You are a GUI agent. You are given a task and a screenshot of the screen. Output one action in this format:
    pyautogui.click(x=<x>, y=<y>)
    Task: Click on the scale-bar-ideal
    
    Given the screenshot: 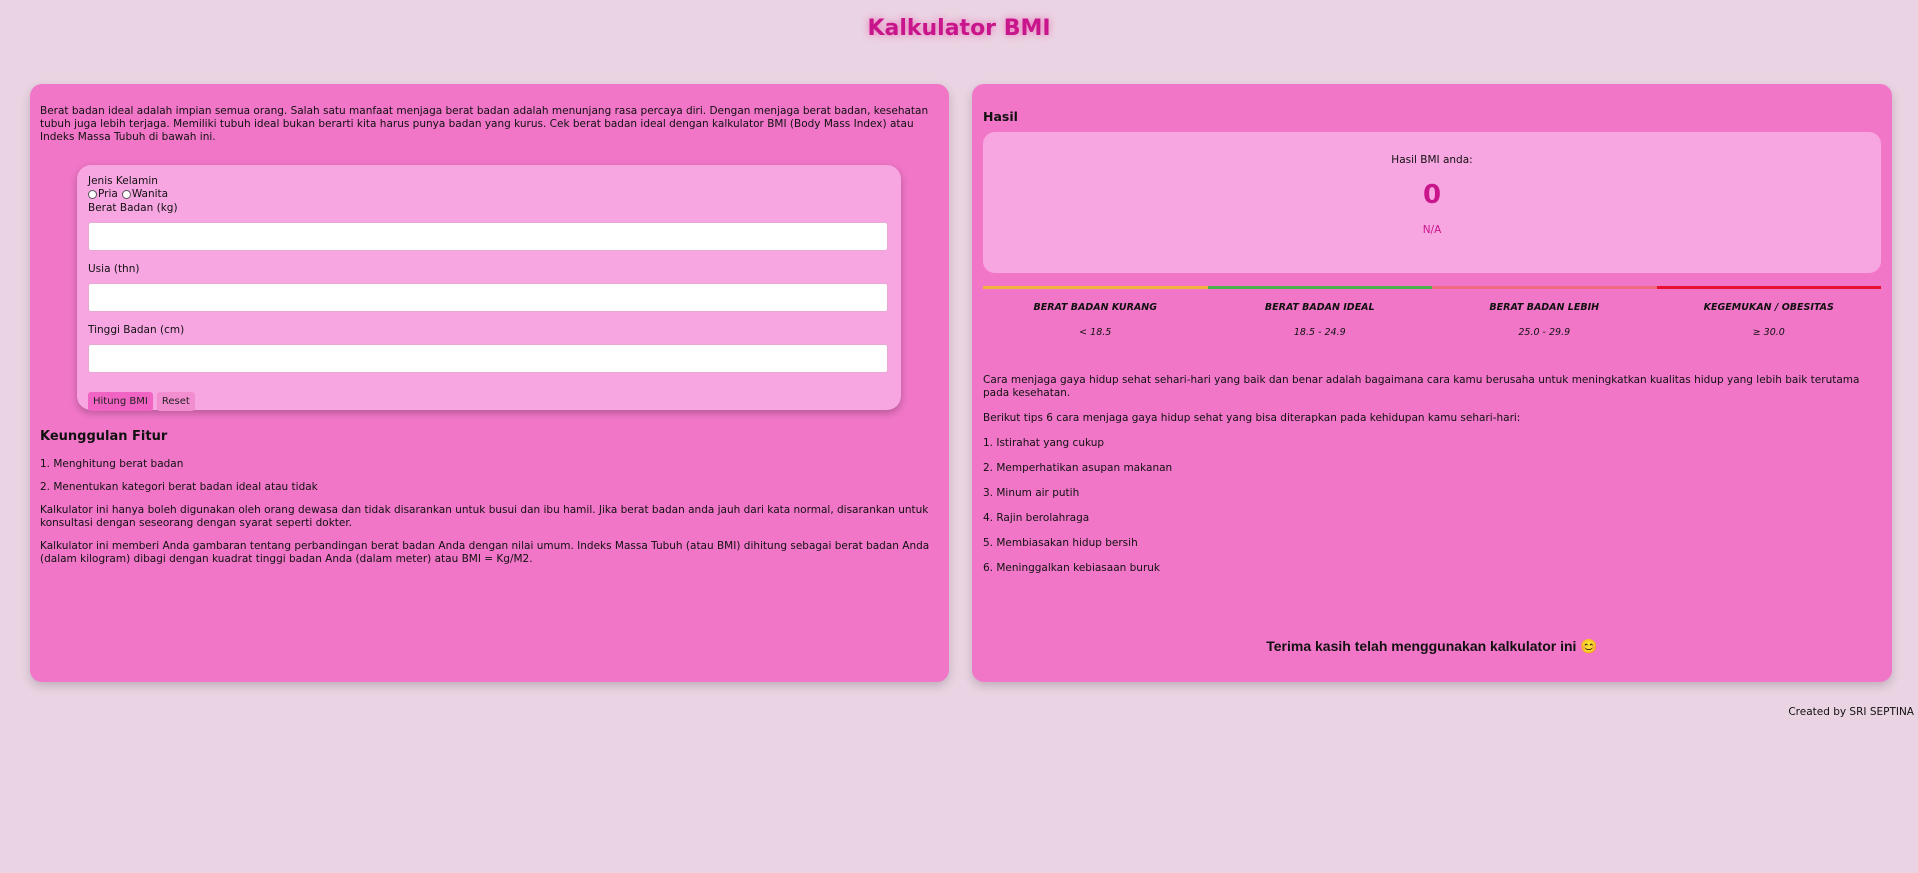 What is the action you would take?
    pyautogui.click(x=1319, y=287)
    